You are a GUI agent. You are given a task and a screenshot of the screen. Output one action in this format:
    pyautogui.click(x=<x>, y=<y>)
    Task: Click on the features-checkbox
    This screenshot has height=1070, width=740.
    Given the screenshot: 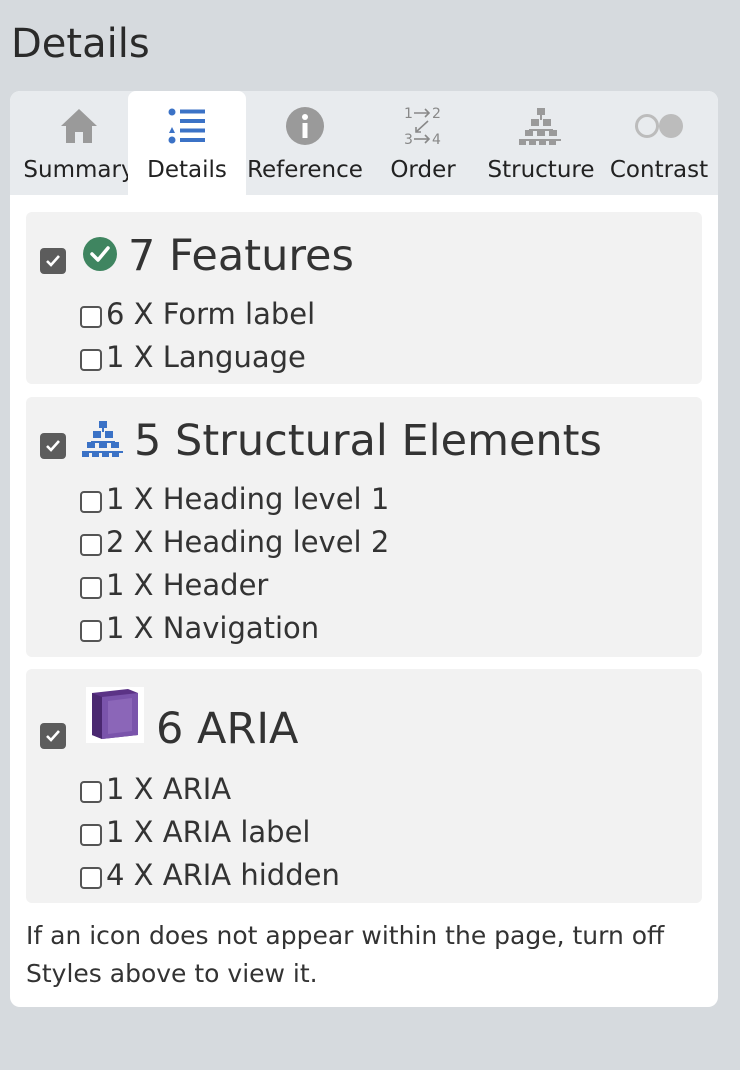 What is the action you would take?
    pyautogui.click(x=53, y=261)
    